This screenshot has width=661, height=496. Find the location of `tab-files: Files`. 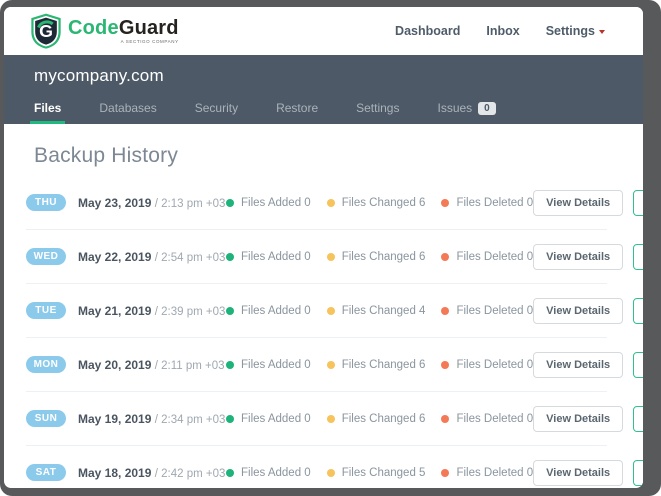

tab-files: Files is located at coordinates (47, 109).